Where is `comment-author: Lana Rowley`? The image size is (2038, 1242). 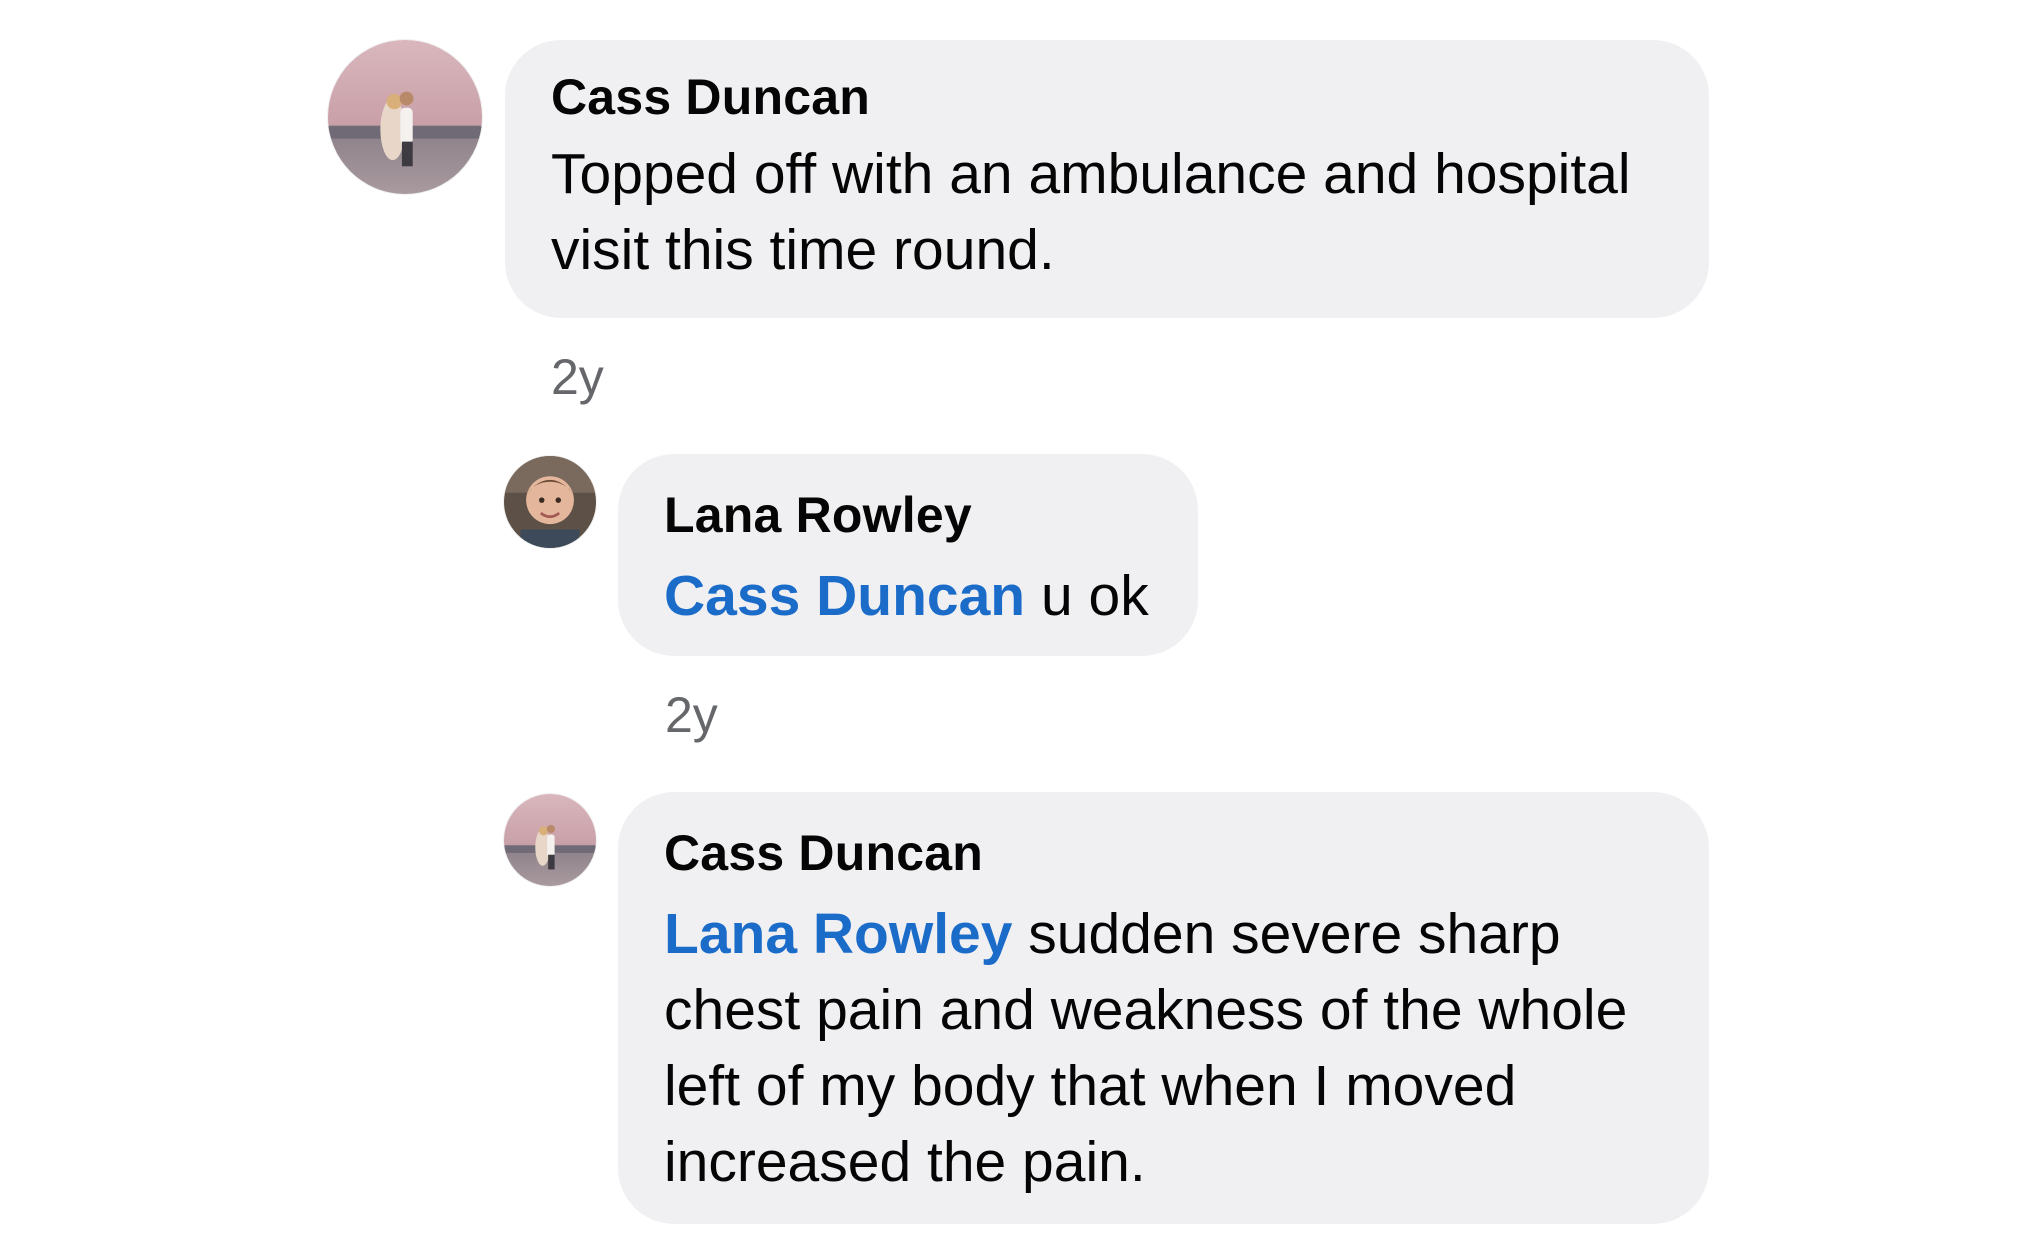 comment-author: Lana Rowley is located at coordinates (909, 515).